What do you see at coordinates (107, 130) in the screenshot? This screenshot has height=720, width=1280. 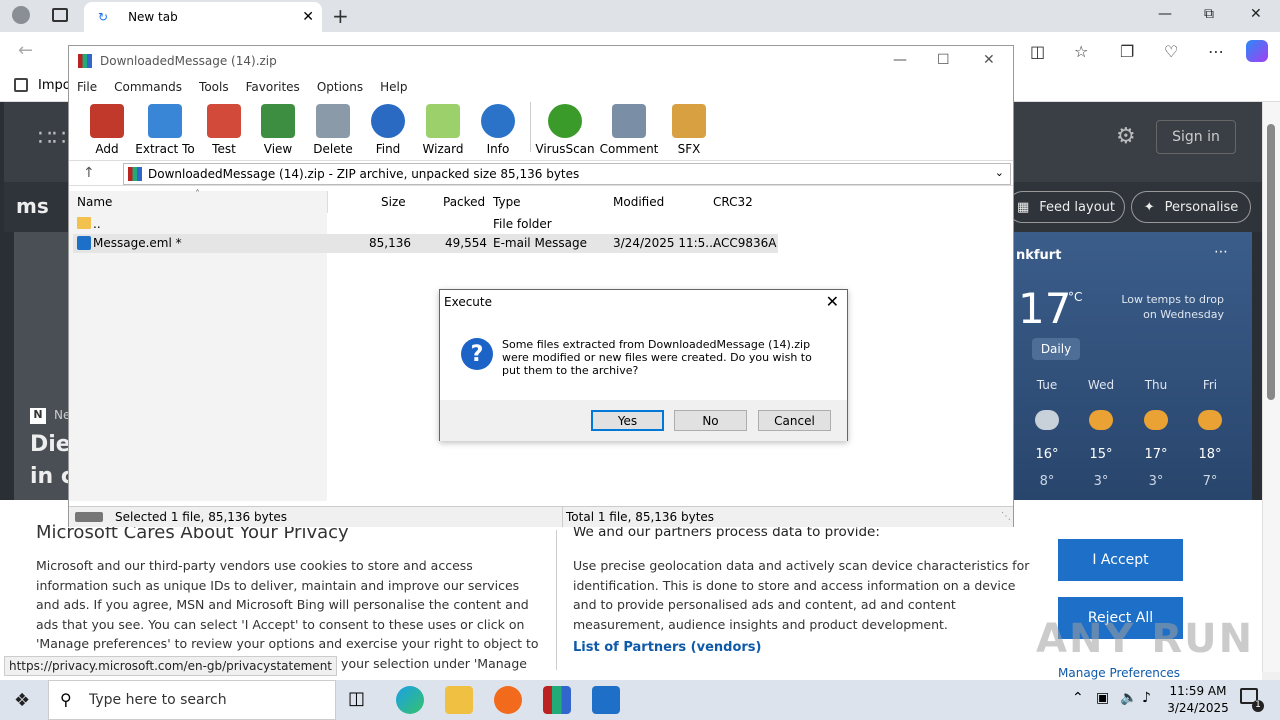 I see `add-button: Add` at bounding box center [107, 130].